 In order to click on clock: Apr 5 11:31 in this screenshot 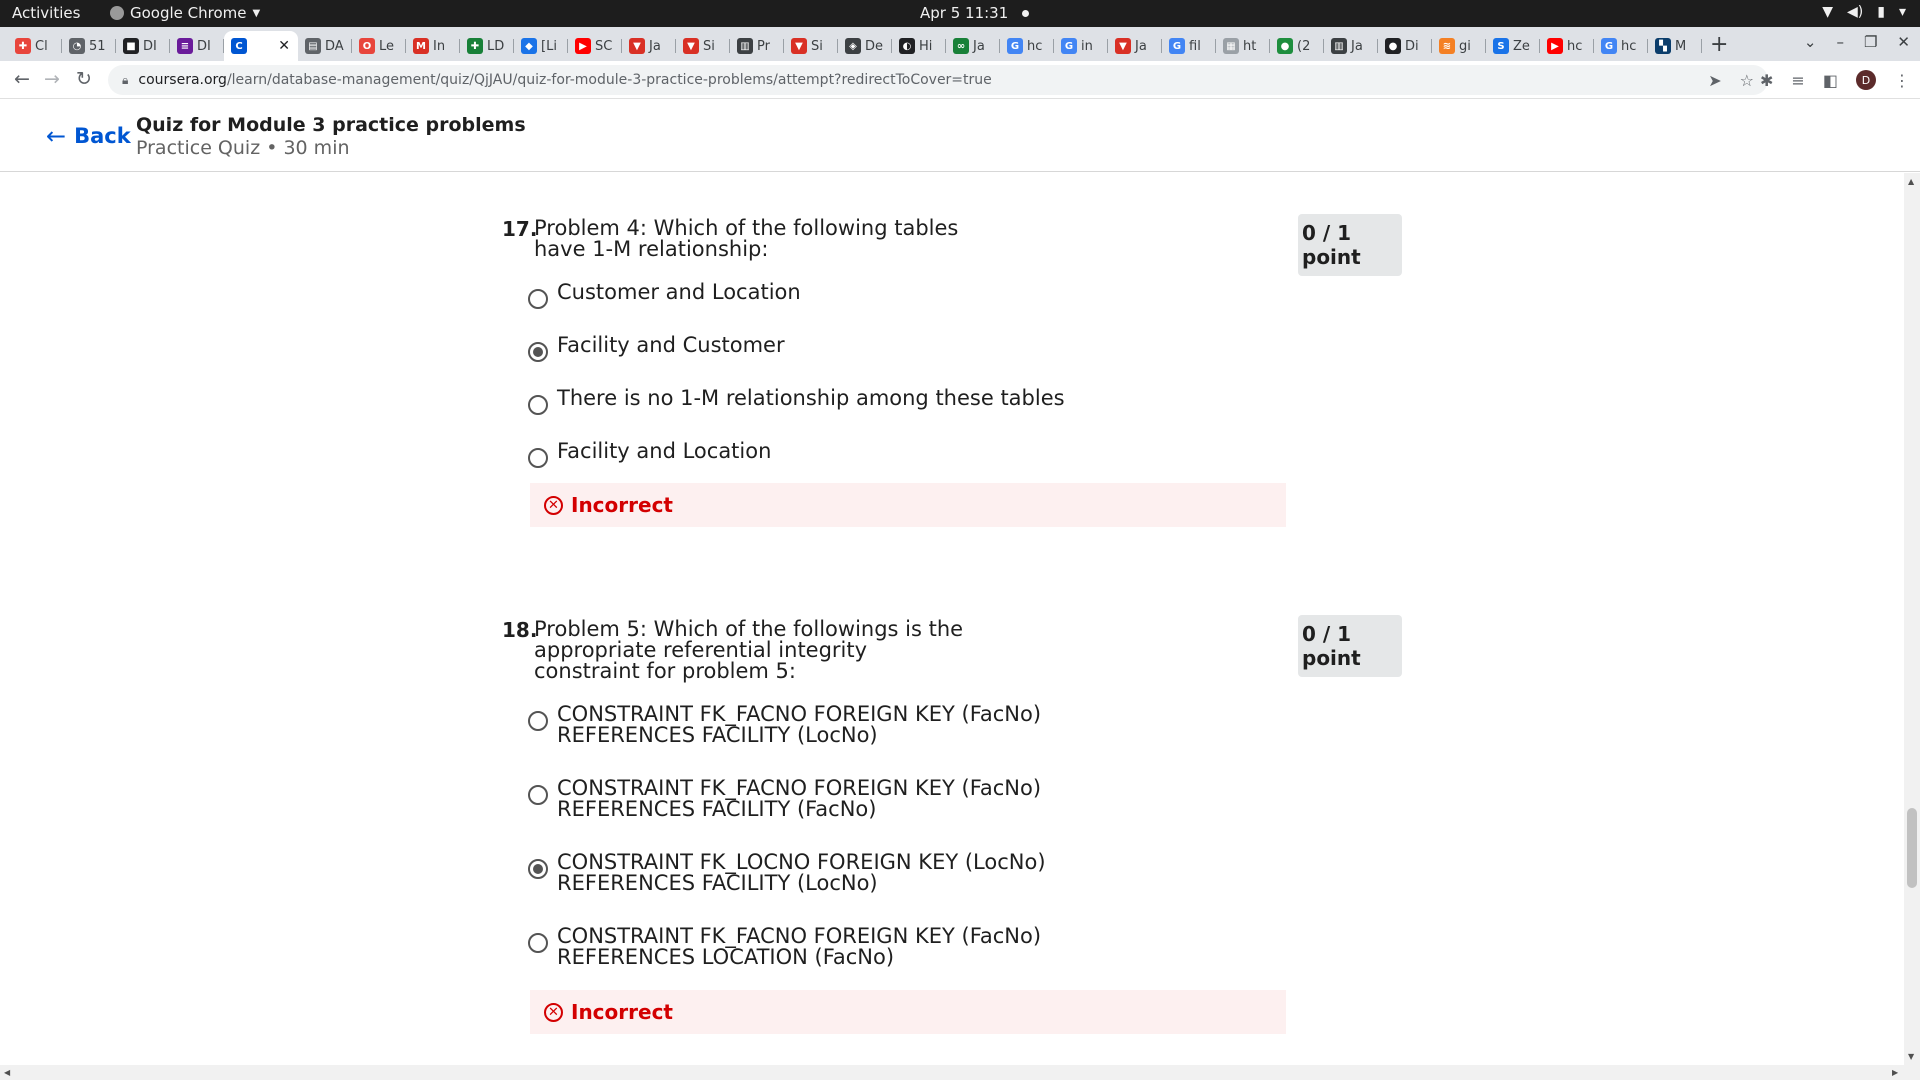, I will do `click(975, 13)`.